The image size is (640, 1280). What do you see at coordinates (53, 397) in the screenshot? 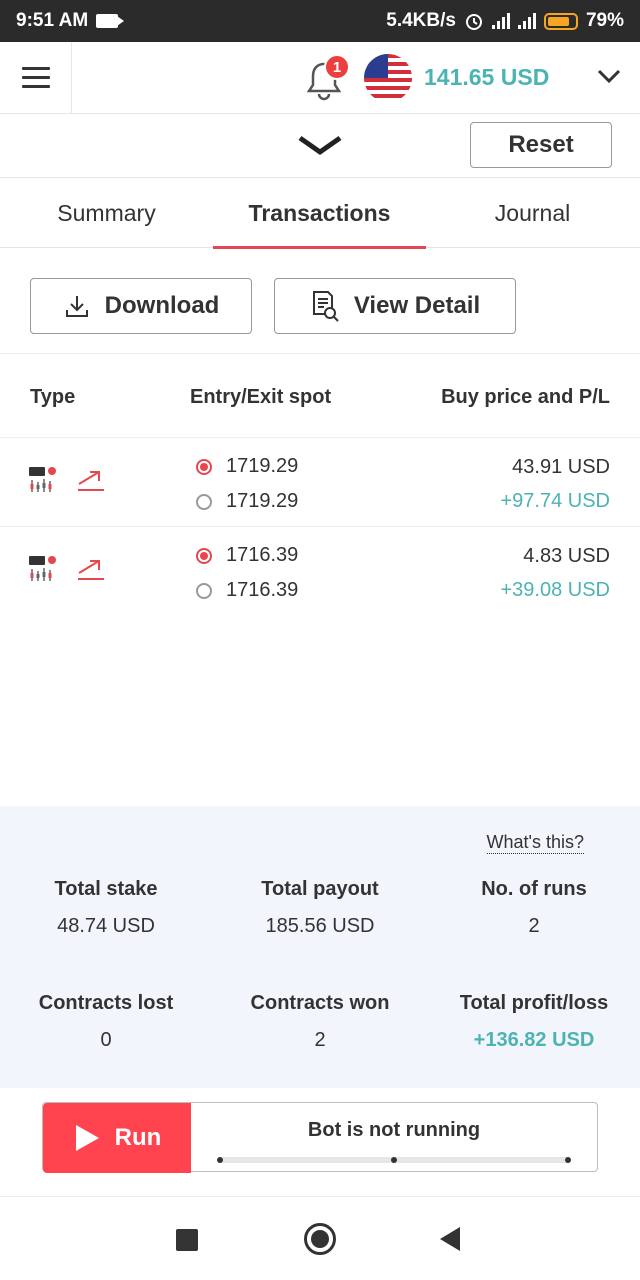
I see `column-type: Type` at bounding box center [53, 397].